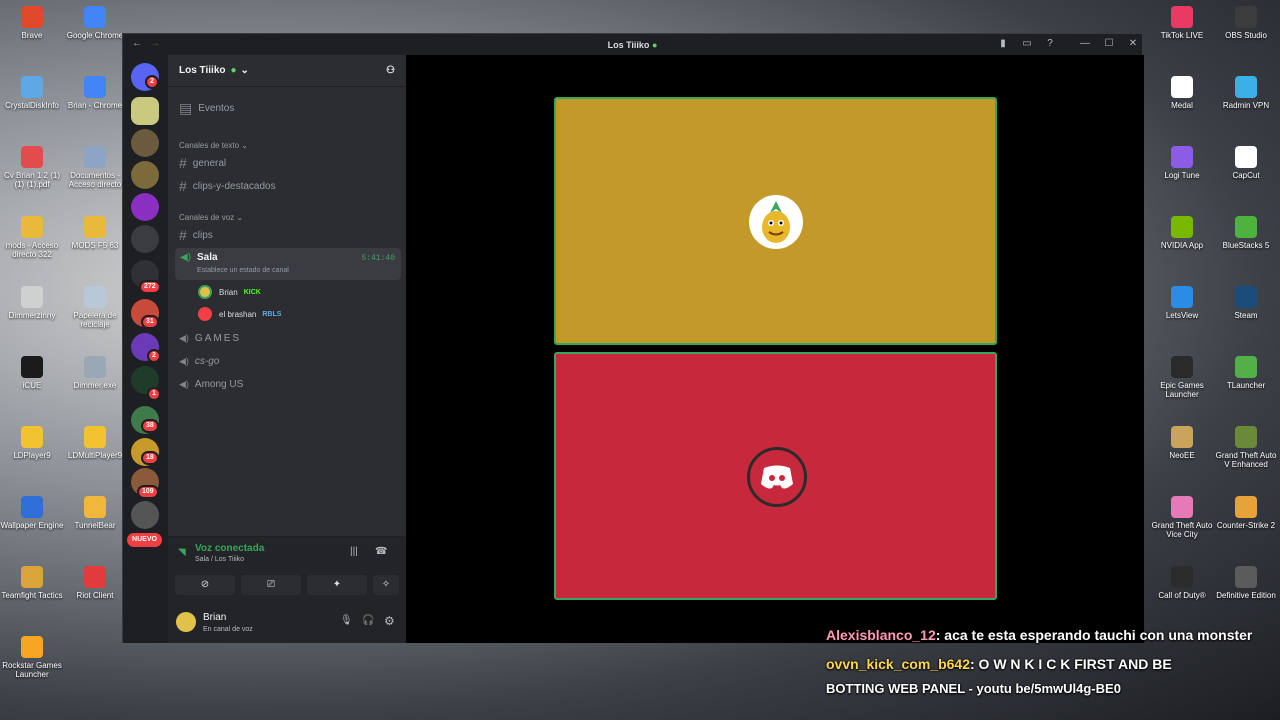 This screenshot has height=720, width=1280. Describe the element at coordinates (1050, 44) in the screenshot. I see `help-icon: ?` at that location.